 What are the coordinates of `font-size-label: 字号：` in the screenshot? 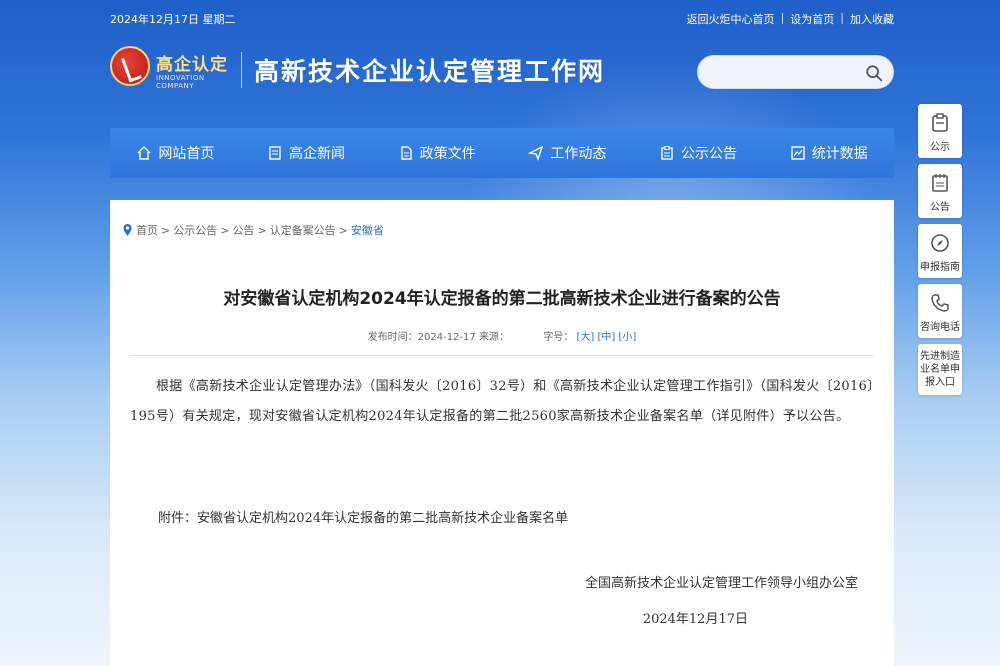 It's located at (558, 337).